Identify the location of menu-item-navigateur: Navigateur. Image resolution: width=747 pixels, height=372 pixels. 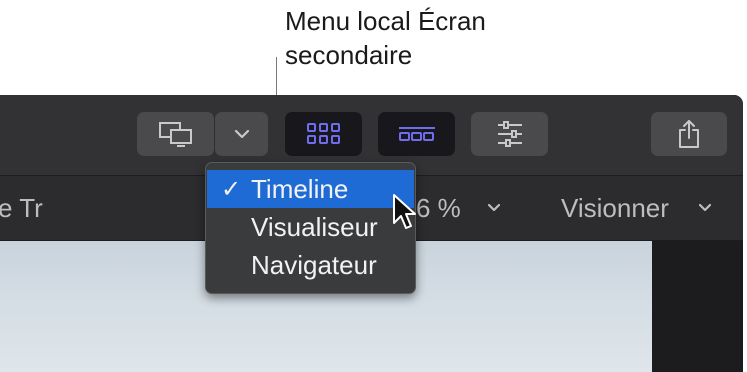
(310, 265).